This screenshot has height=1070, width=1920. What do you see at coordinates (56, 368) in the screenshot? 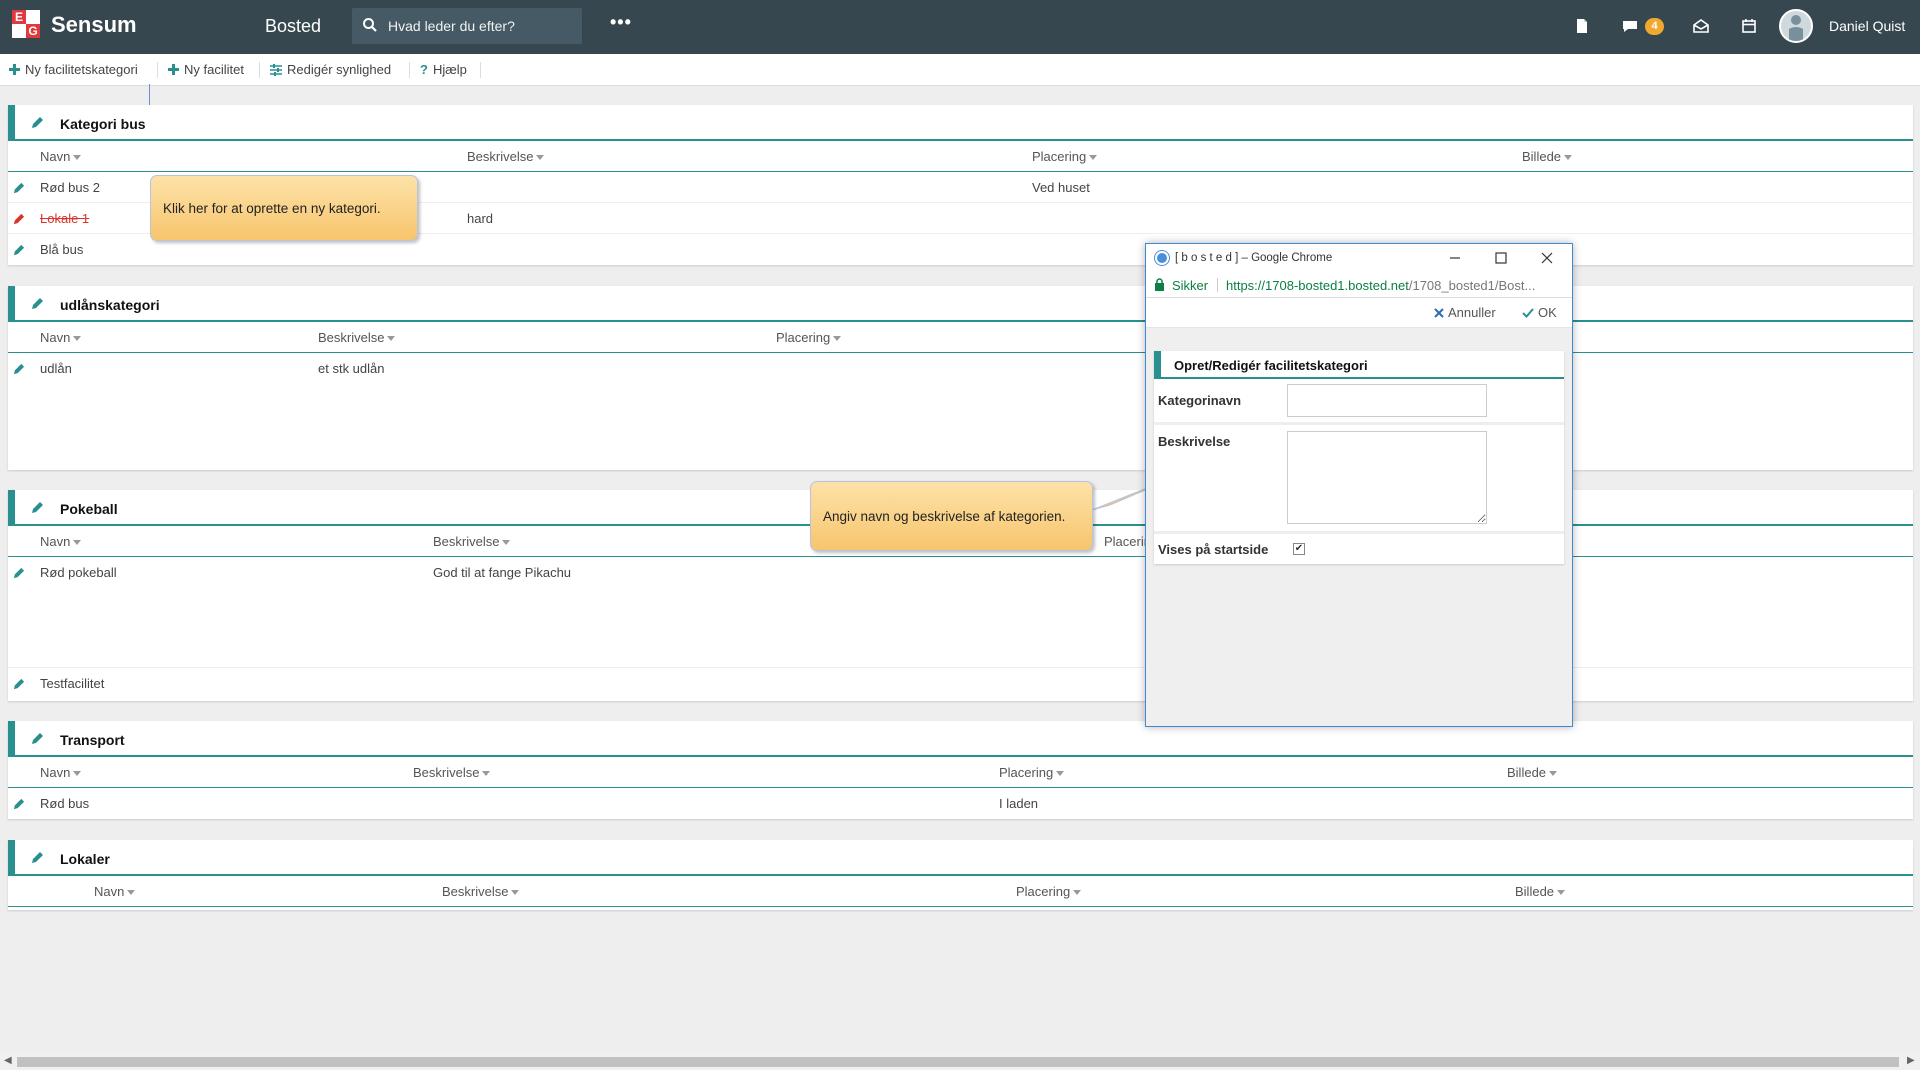
I see `row-name: udlån` at bounding box center [56, 368].